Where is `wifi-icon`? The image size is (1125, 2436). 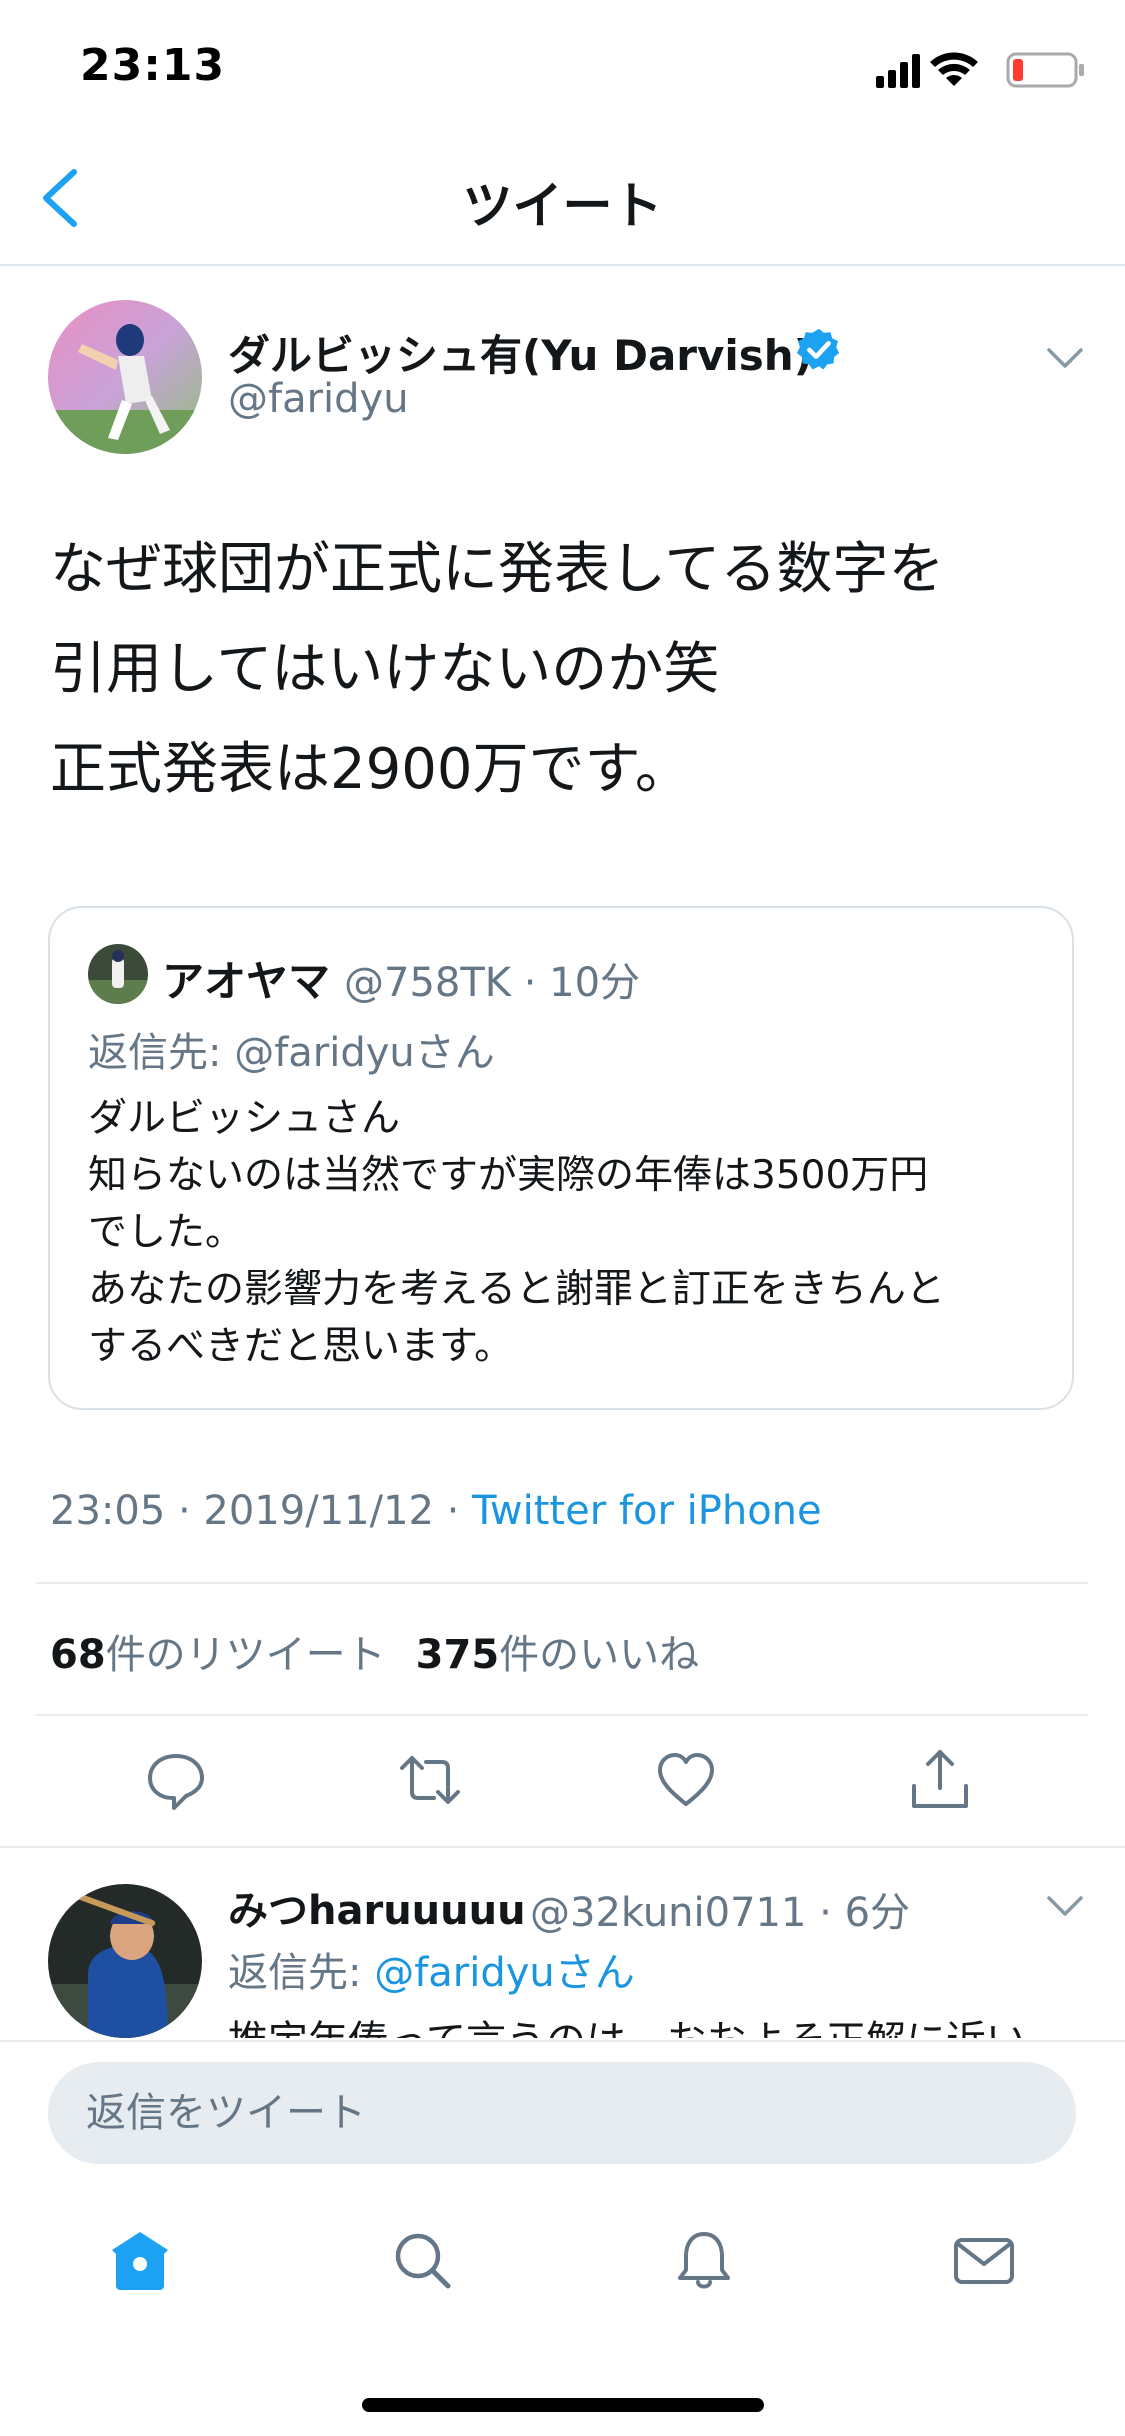 wifi-icon is located at coordinates (954, 69).